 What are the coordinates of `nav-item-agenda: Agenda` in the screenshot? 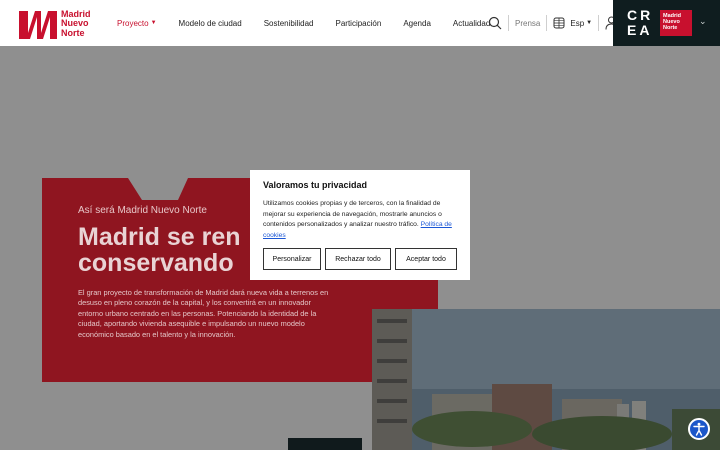 It's located at (417, 23).